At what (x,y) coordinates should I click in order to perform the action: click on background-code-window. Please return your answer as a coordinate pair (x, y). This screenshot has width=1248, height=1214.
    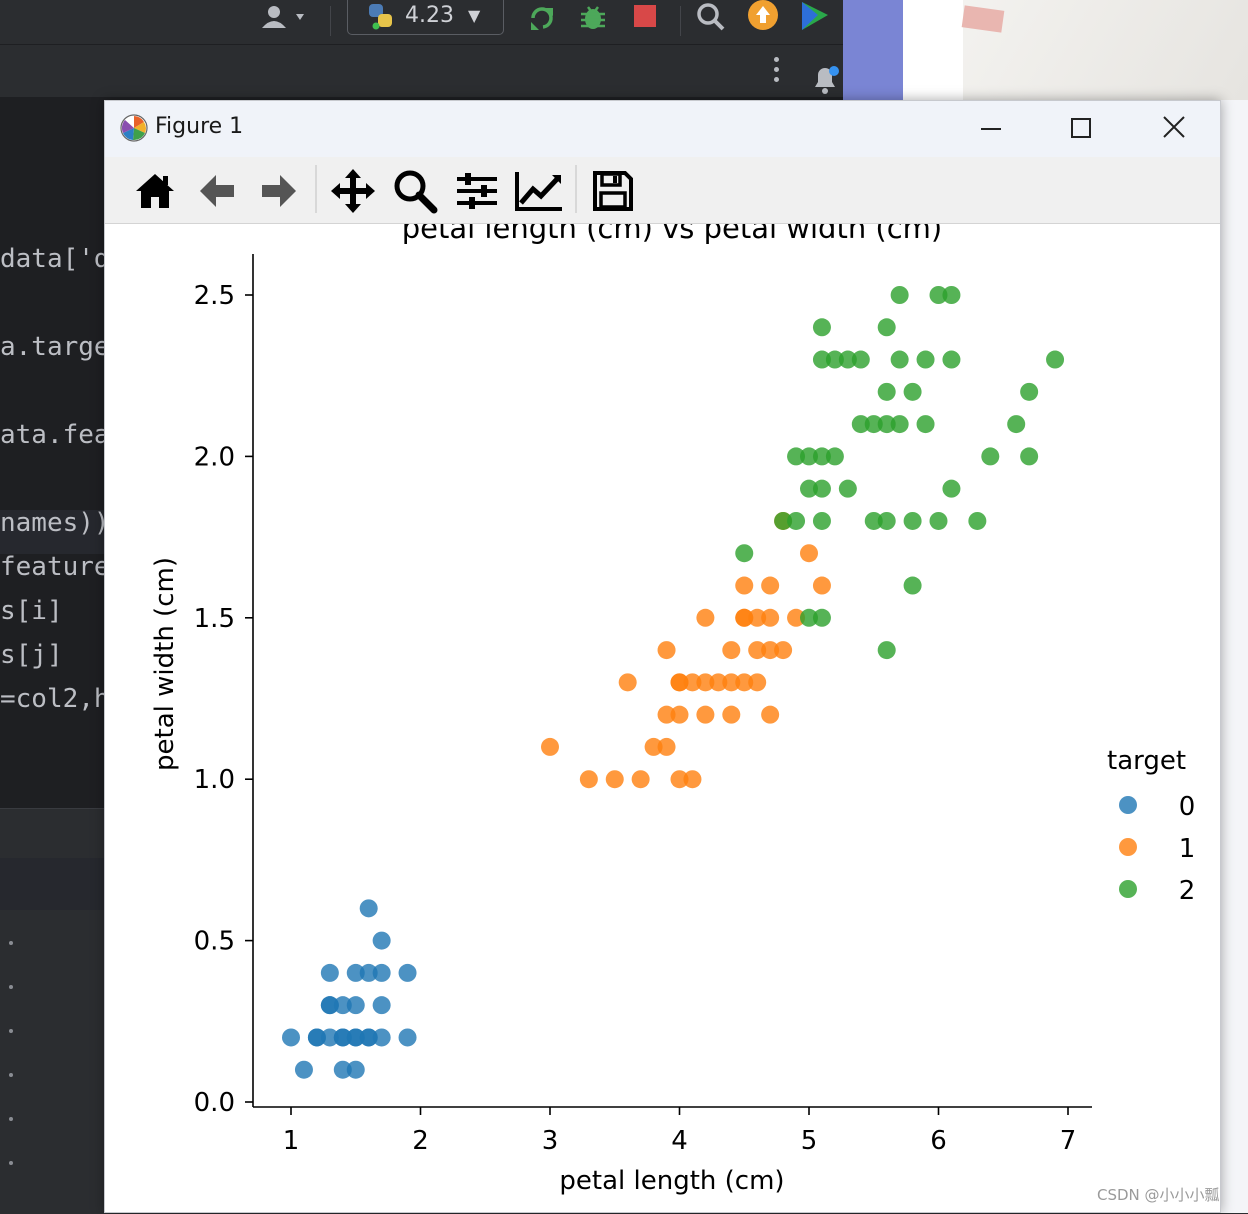
    Looking at the image, I should click on (1234, 656).